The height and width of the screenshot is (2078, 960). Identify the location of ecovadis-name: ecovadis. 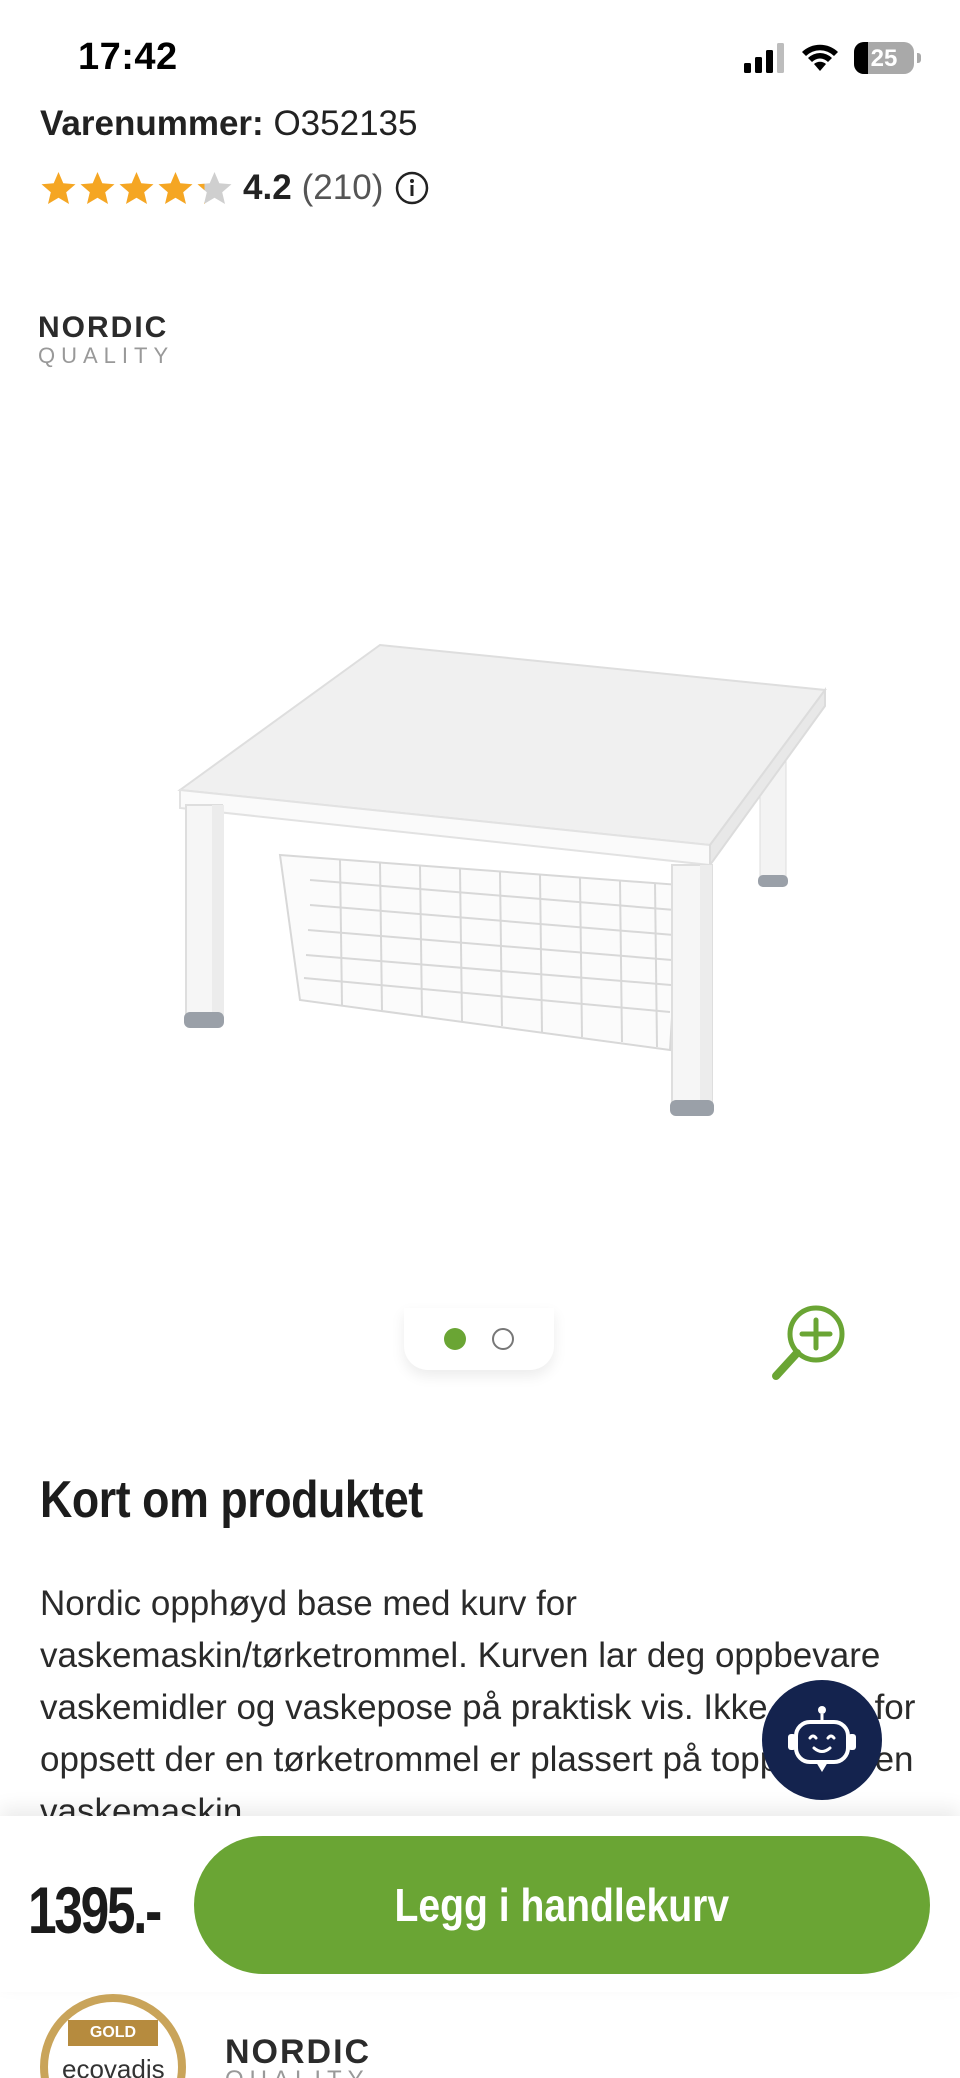
(113, 2066).